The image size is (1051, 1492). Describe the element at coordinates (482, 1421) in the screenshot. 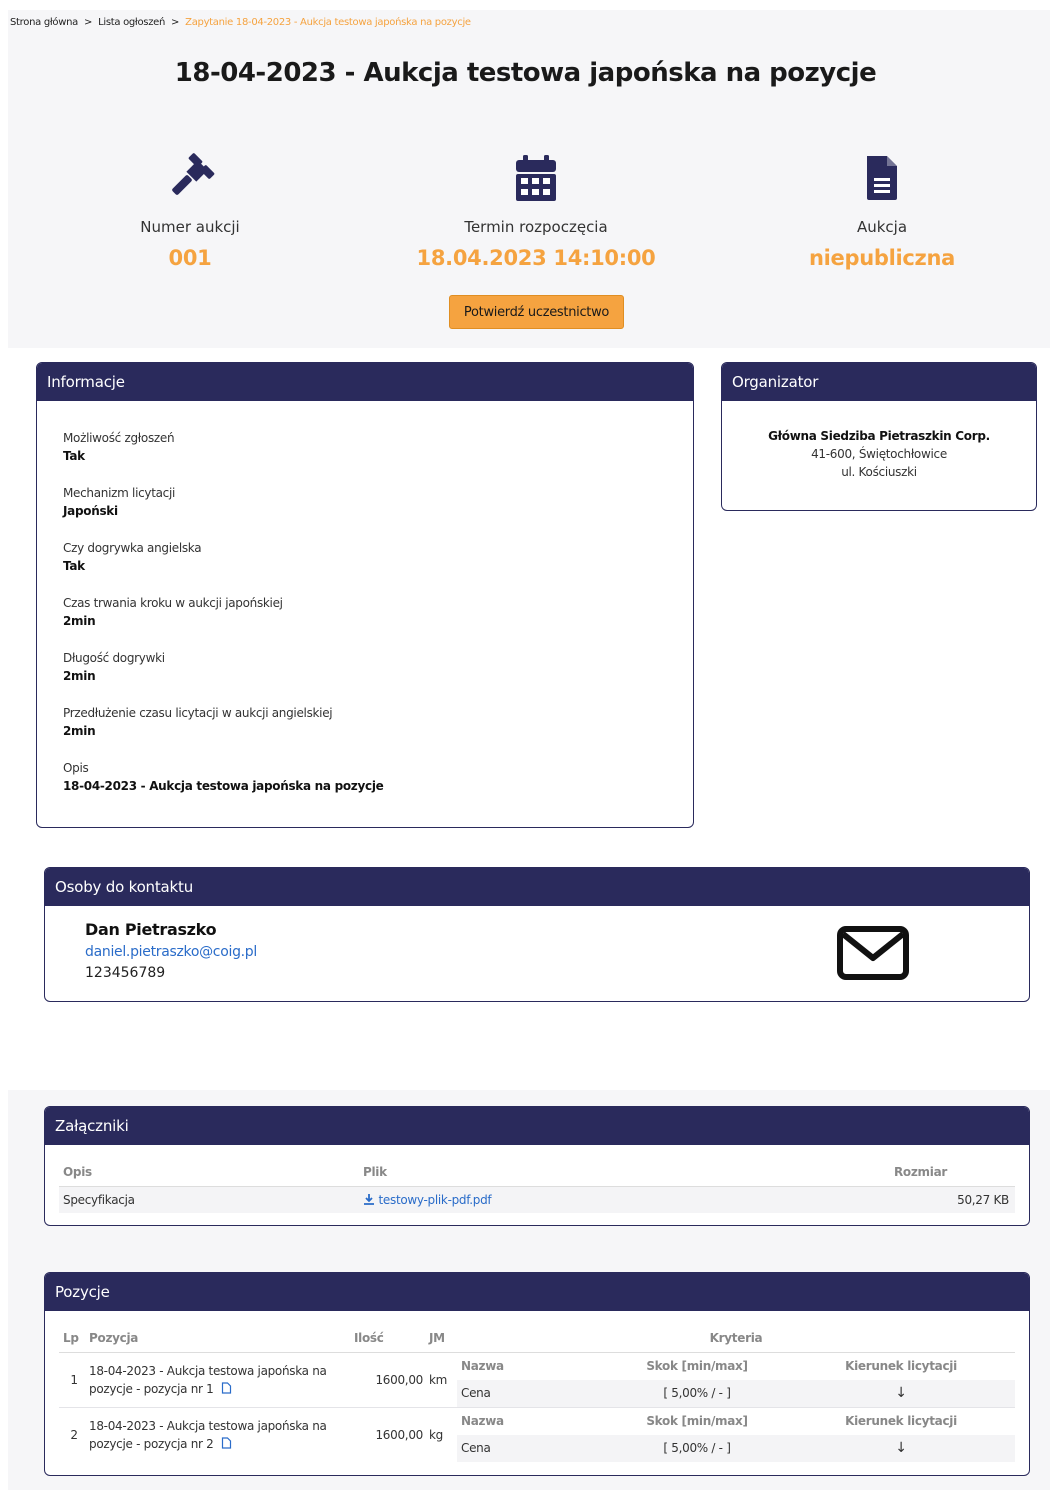

I see `crit-col-name: Nazwa` at that location.